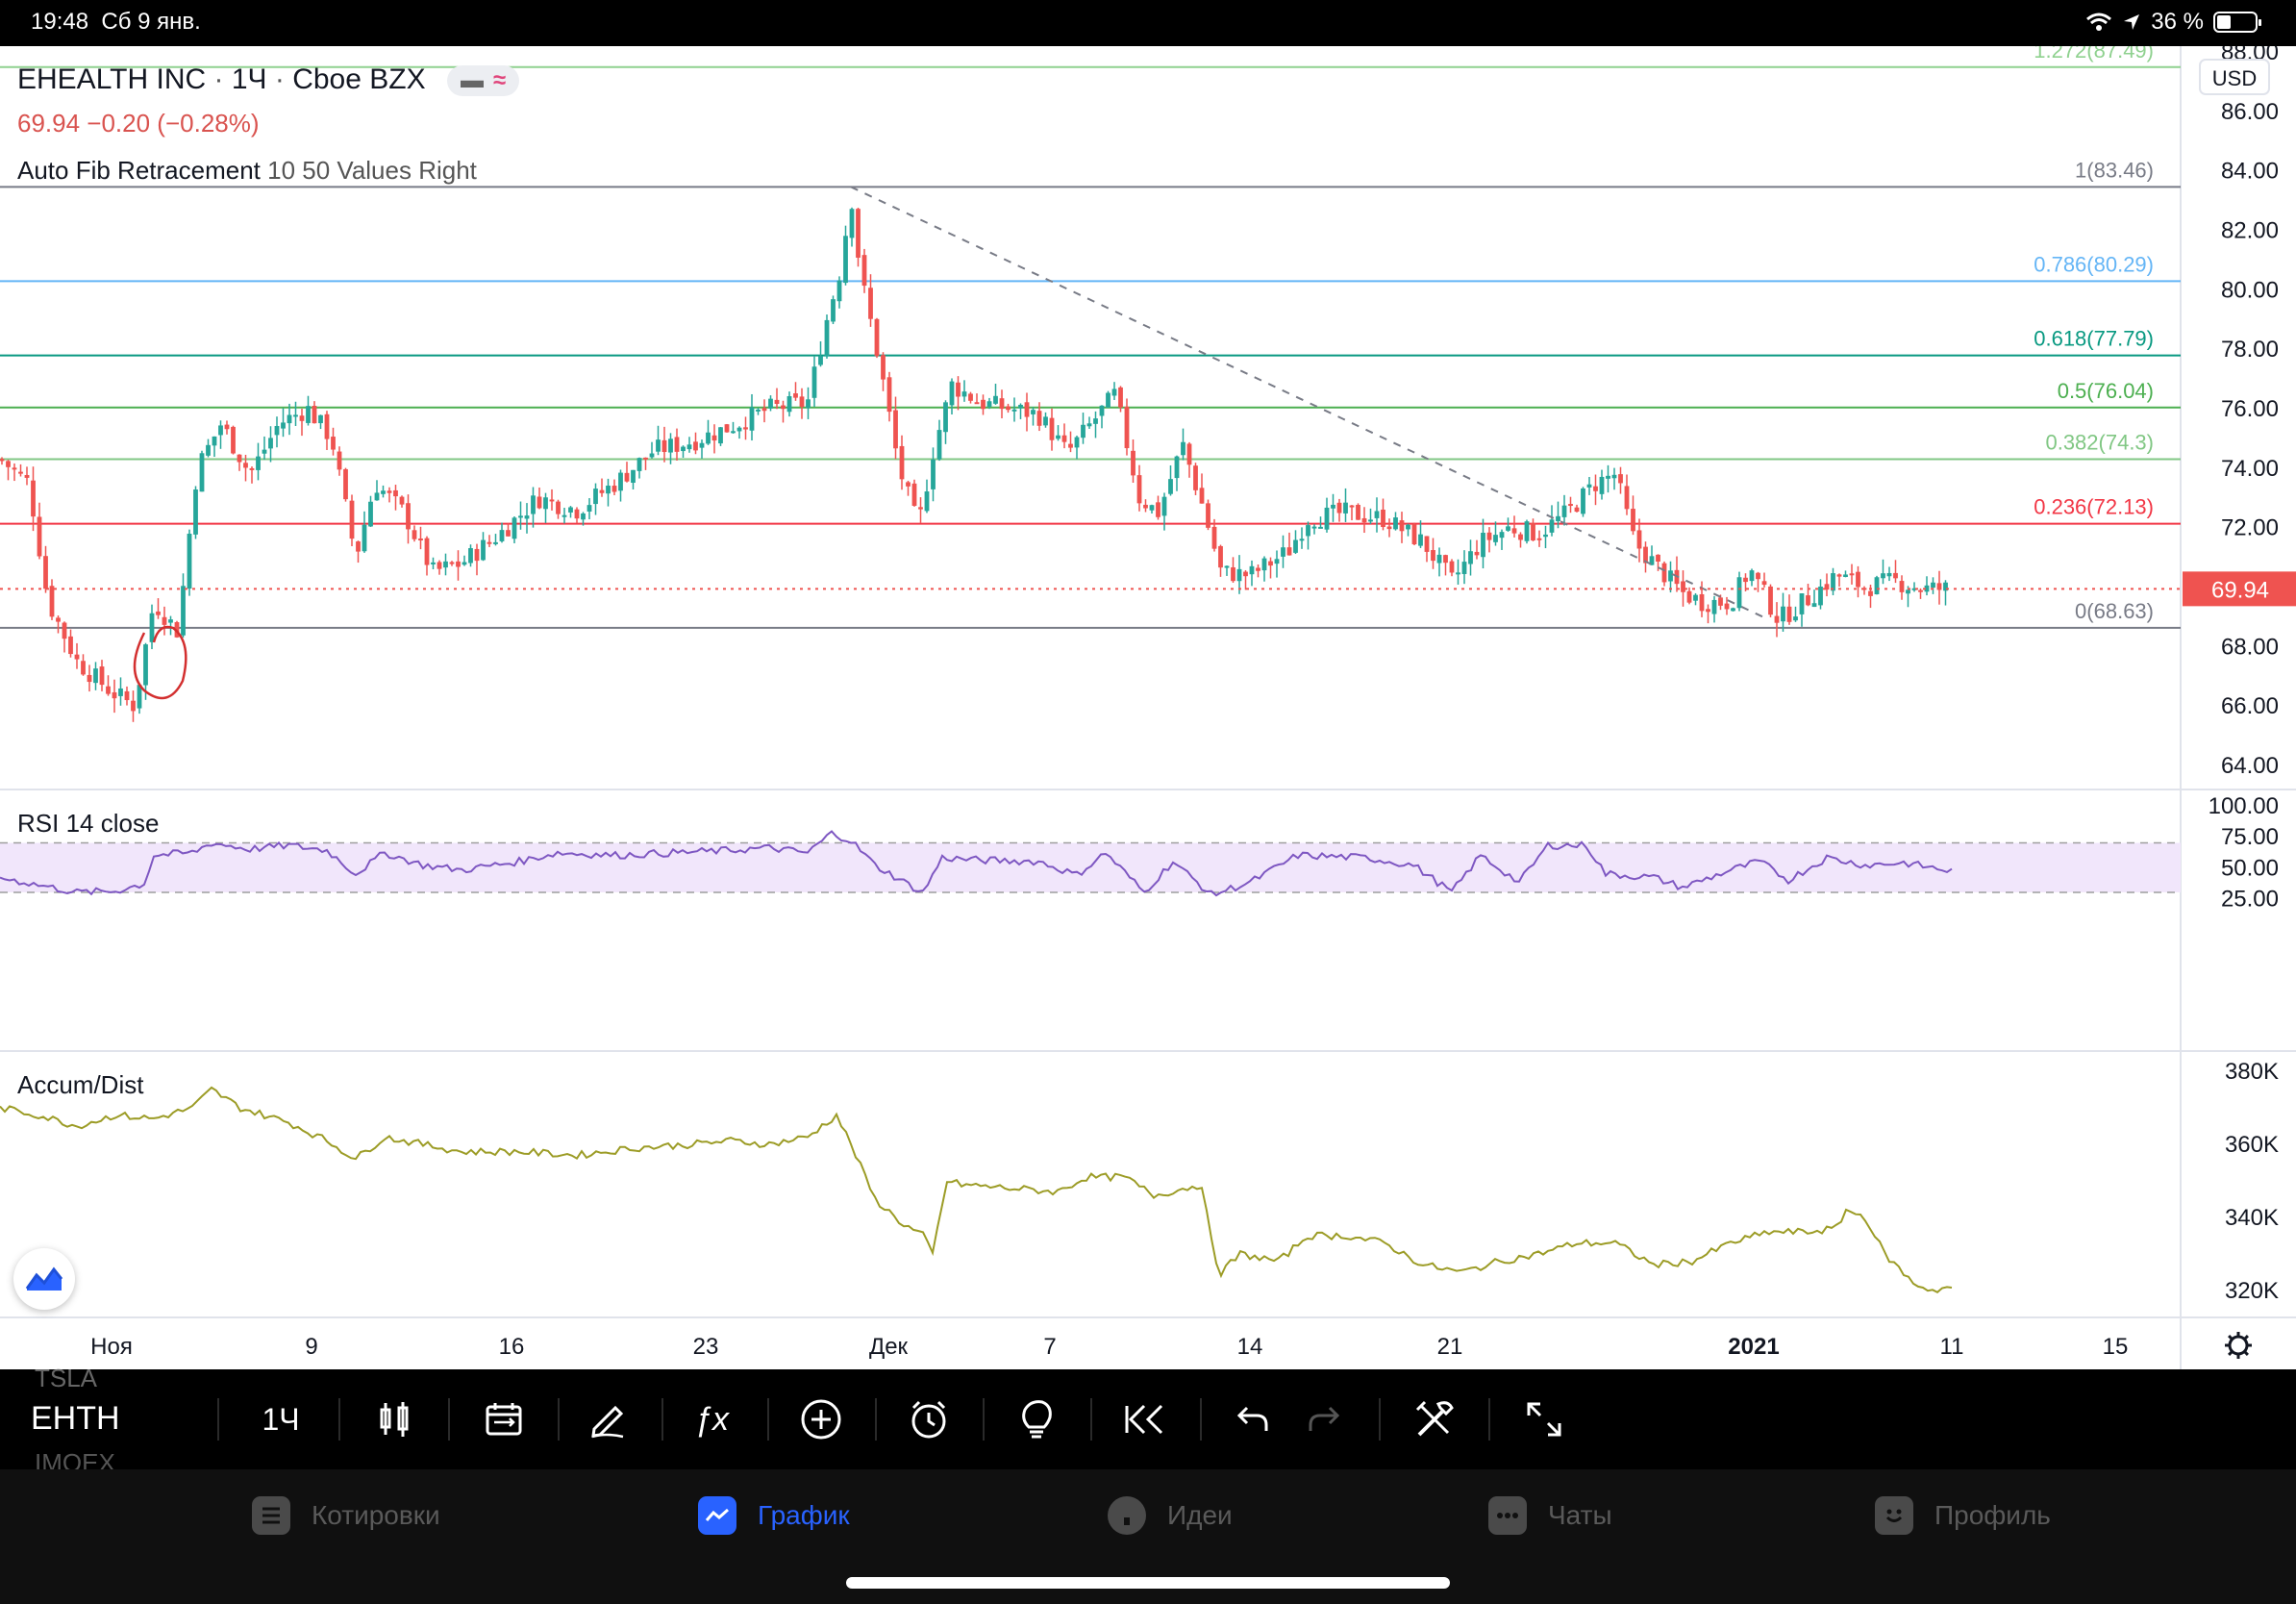 The width and height of the screenshot is (2296, 1604). Describe the element at coordinates (281, 1419) in the screenshot. I see `interval-button: 1Ч` at that location.